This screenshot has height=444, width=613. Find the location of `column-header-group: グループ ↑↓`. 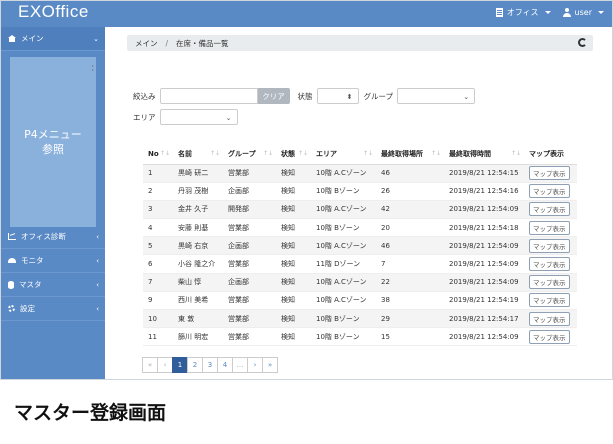

column-header-group: グループ ↑↓ is located at coordinates (249, 155).